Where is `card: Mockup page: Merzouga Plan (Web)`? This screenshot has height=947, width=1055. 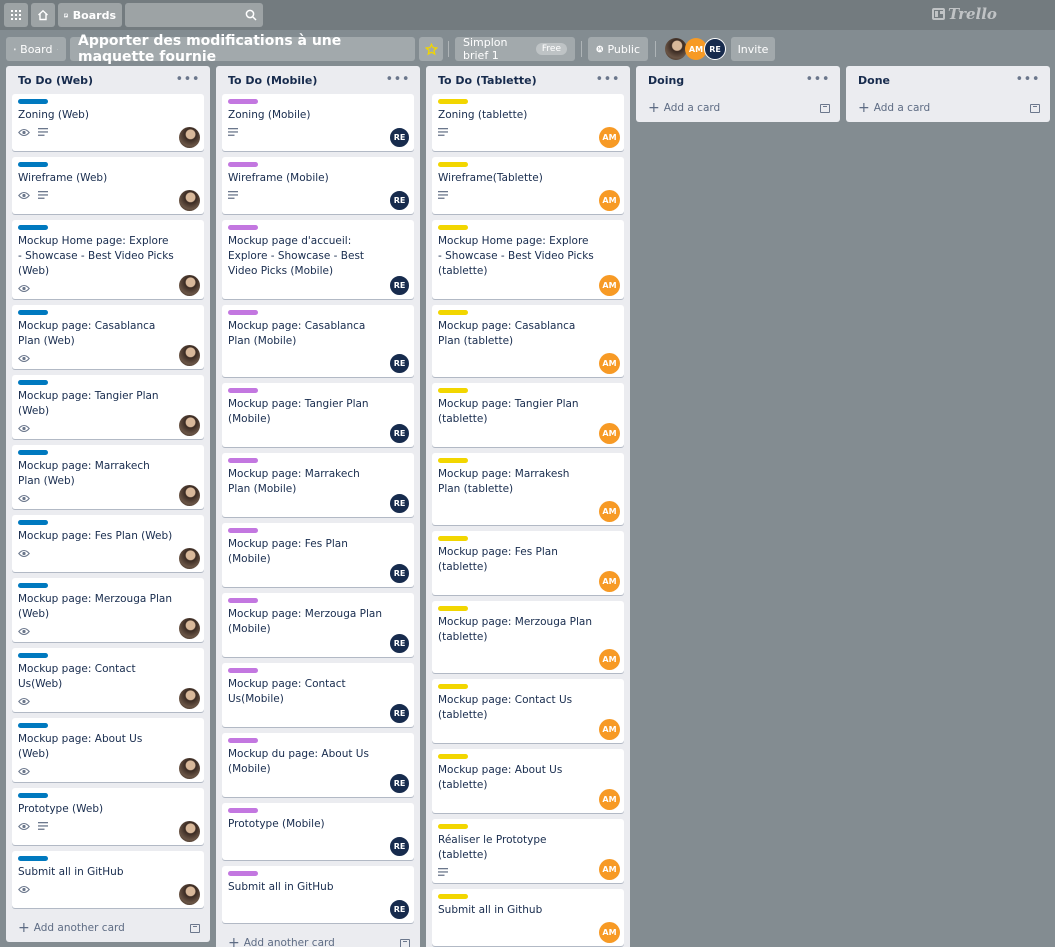 card: Mockup page: Merzouga Plan (Web) is located at coordinates (108, 610).